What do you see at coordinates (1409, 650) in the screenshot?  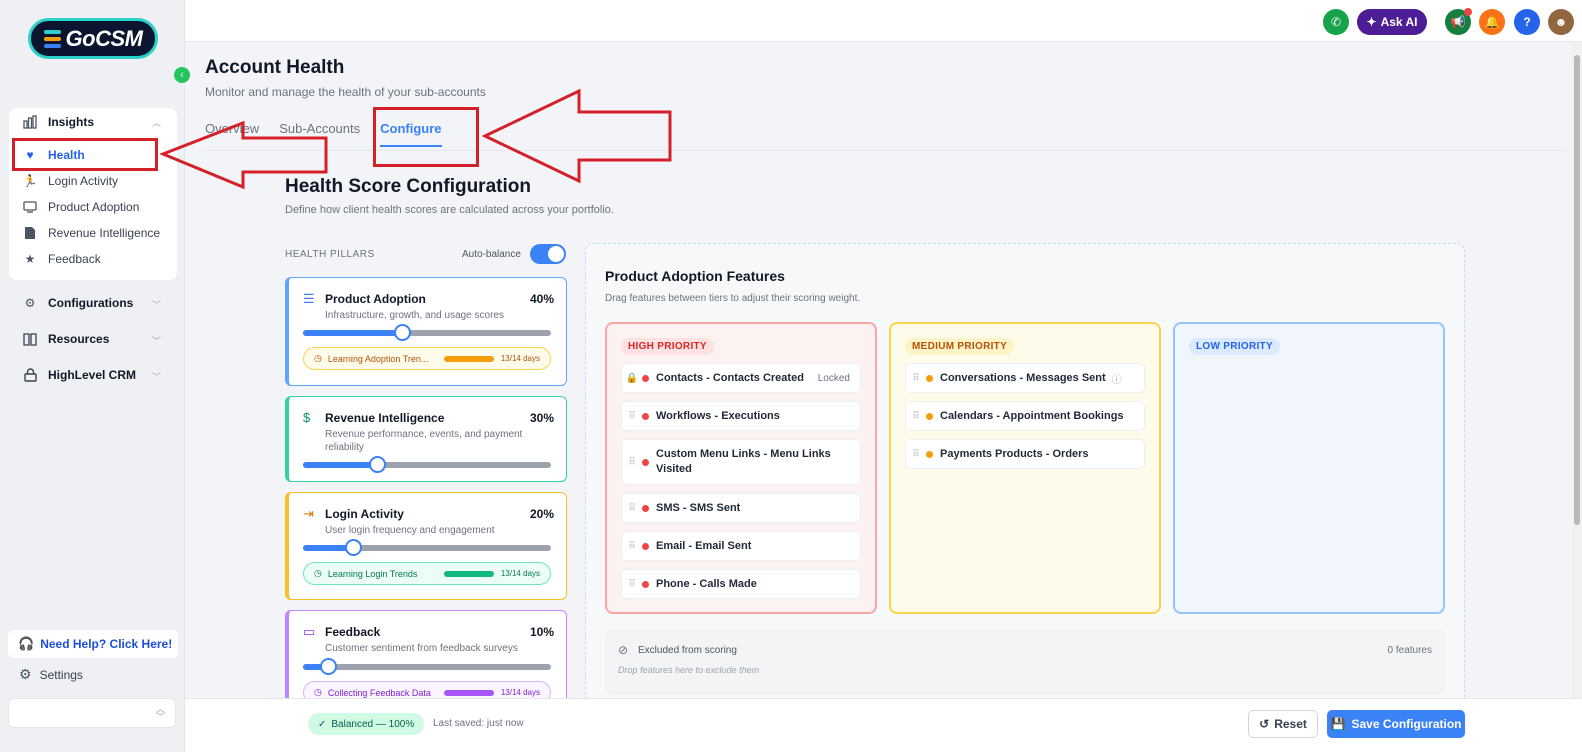 I see `excluded-count: 0 features` at bounding box center [1409, 650].